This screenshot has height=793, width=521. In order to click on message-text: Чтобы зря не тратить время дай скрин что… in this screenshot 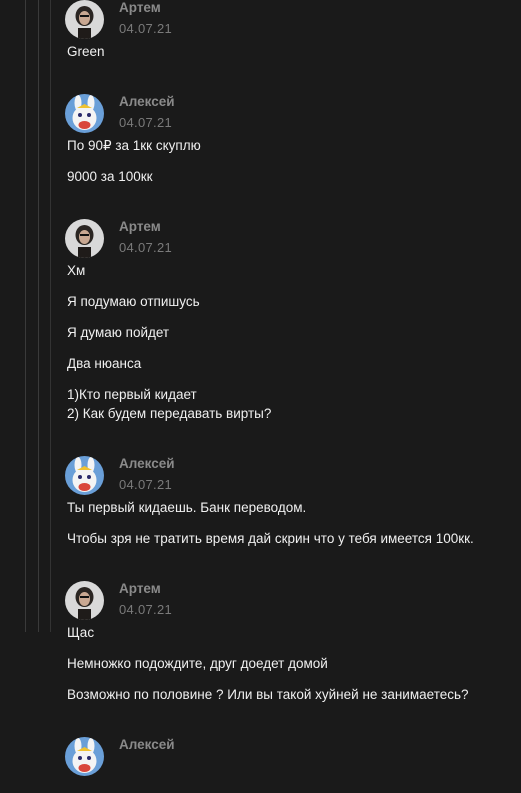, I will do `click(270, 538)`.